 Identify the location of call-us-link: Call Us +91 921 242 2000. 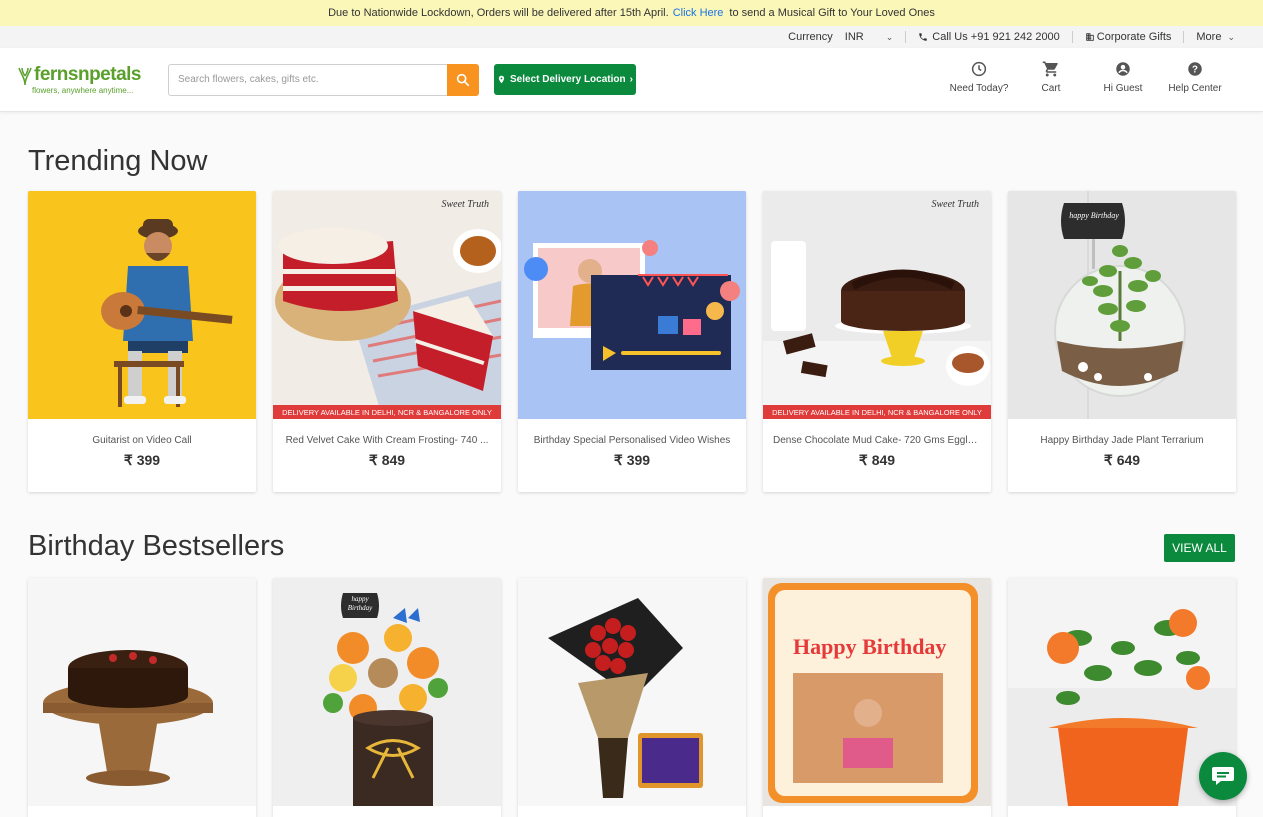
(989, 37).